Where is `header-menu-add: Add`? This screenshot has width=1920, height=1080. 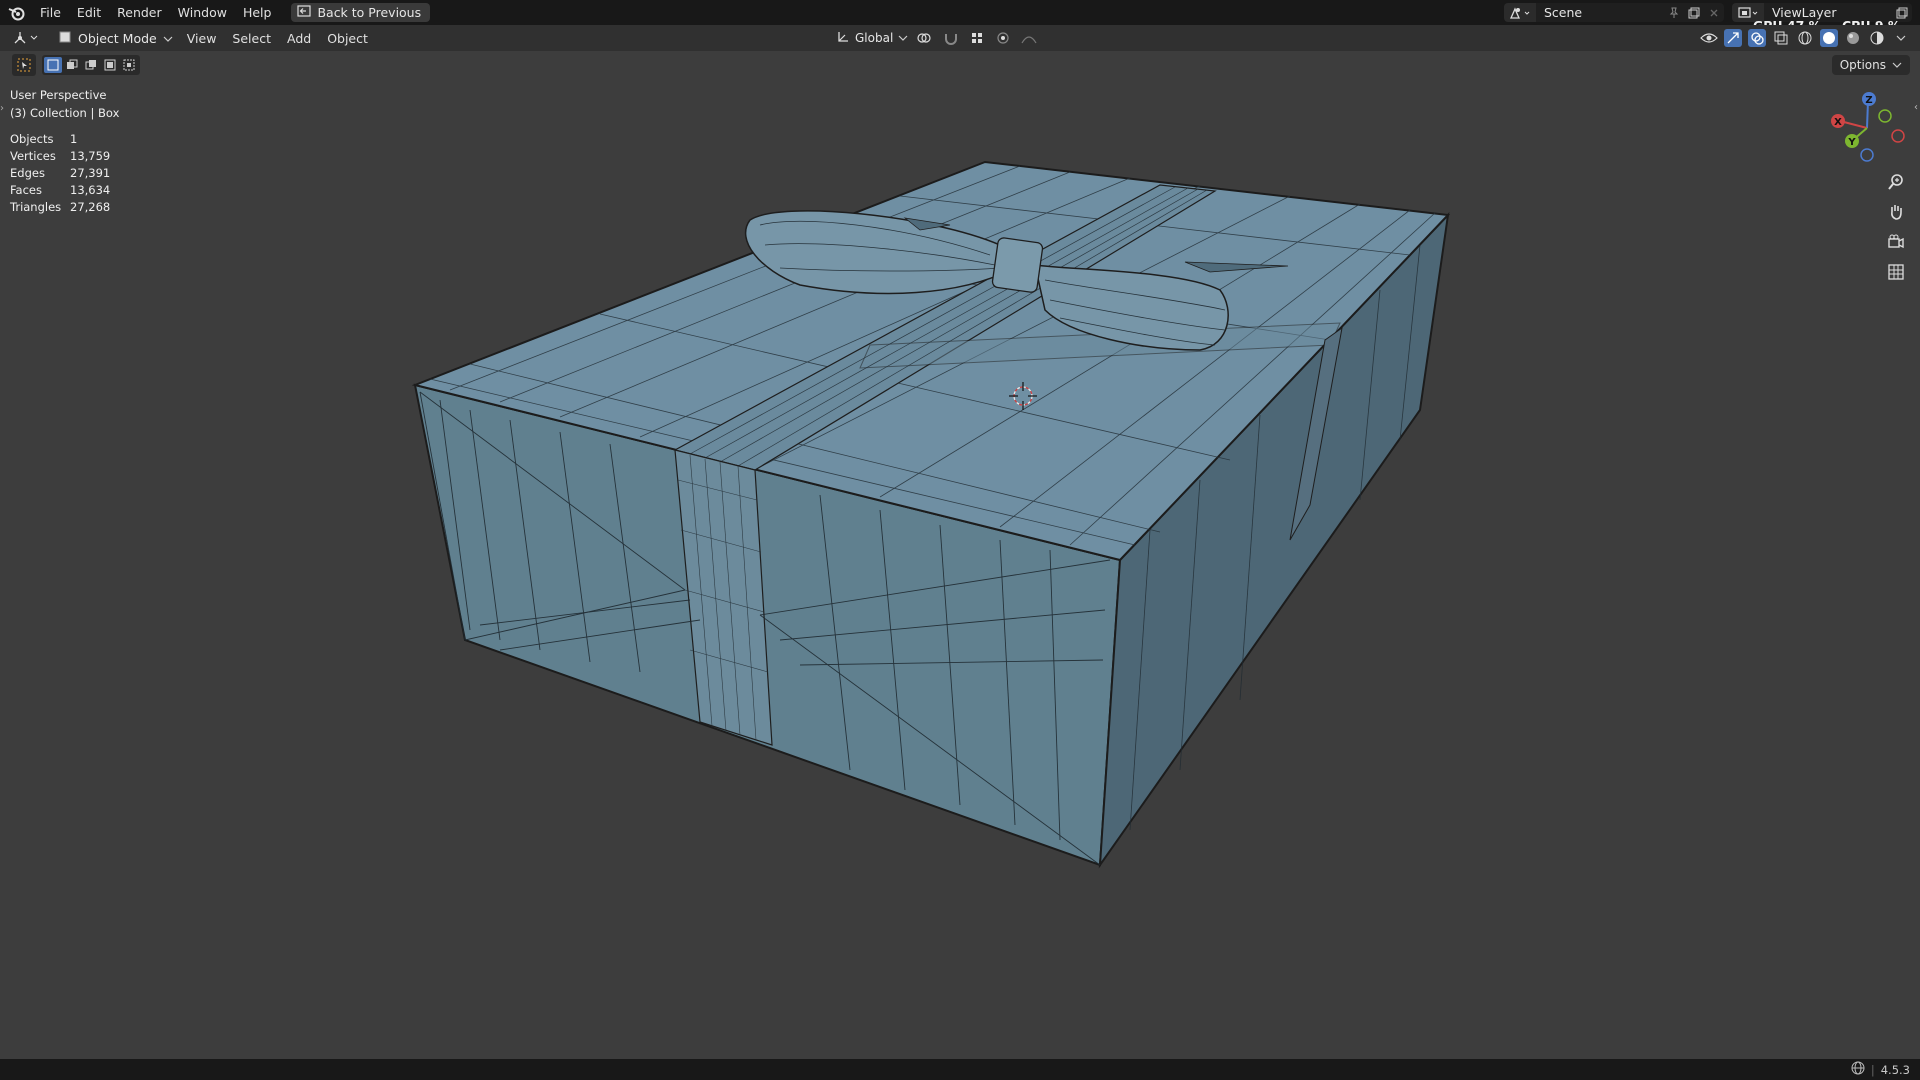
header-menu-add: Add is located at coordinates (299, 38).